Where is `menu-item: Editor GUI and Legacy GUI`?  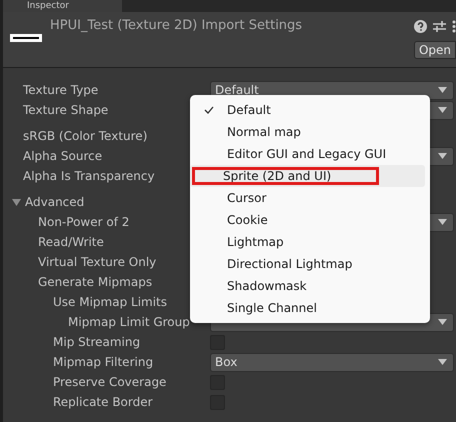
menu-item: Editor GUI and Legacy GUI is located at coordinates (307, 154).